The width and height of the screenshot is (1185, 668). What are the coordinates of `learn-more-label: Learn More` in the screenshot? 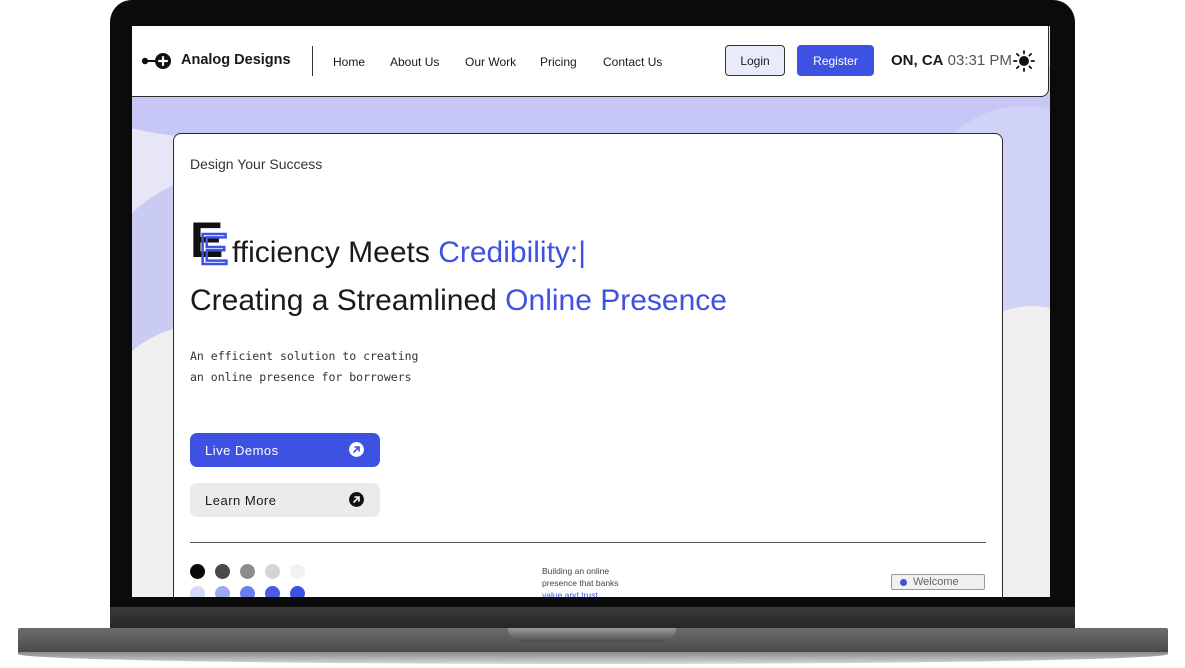 It's located at (241, 500).